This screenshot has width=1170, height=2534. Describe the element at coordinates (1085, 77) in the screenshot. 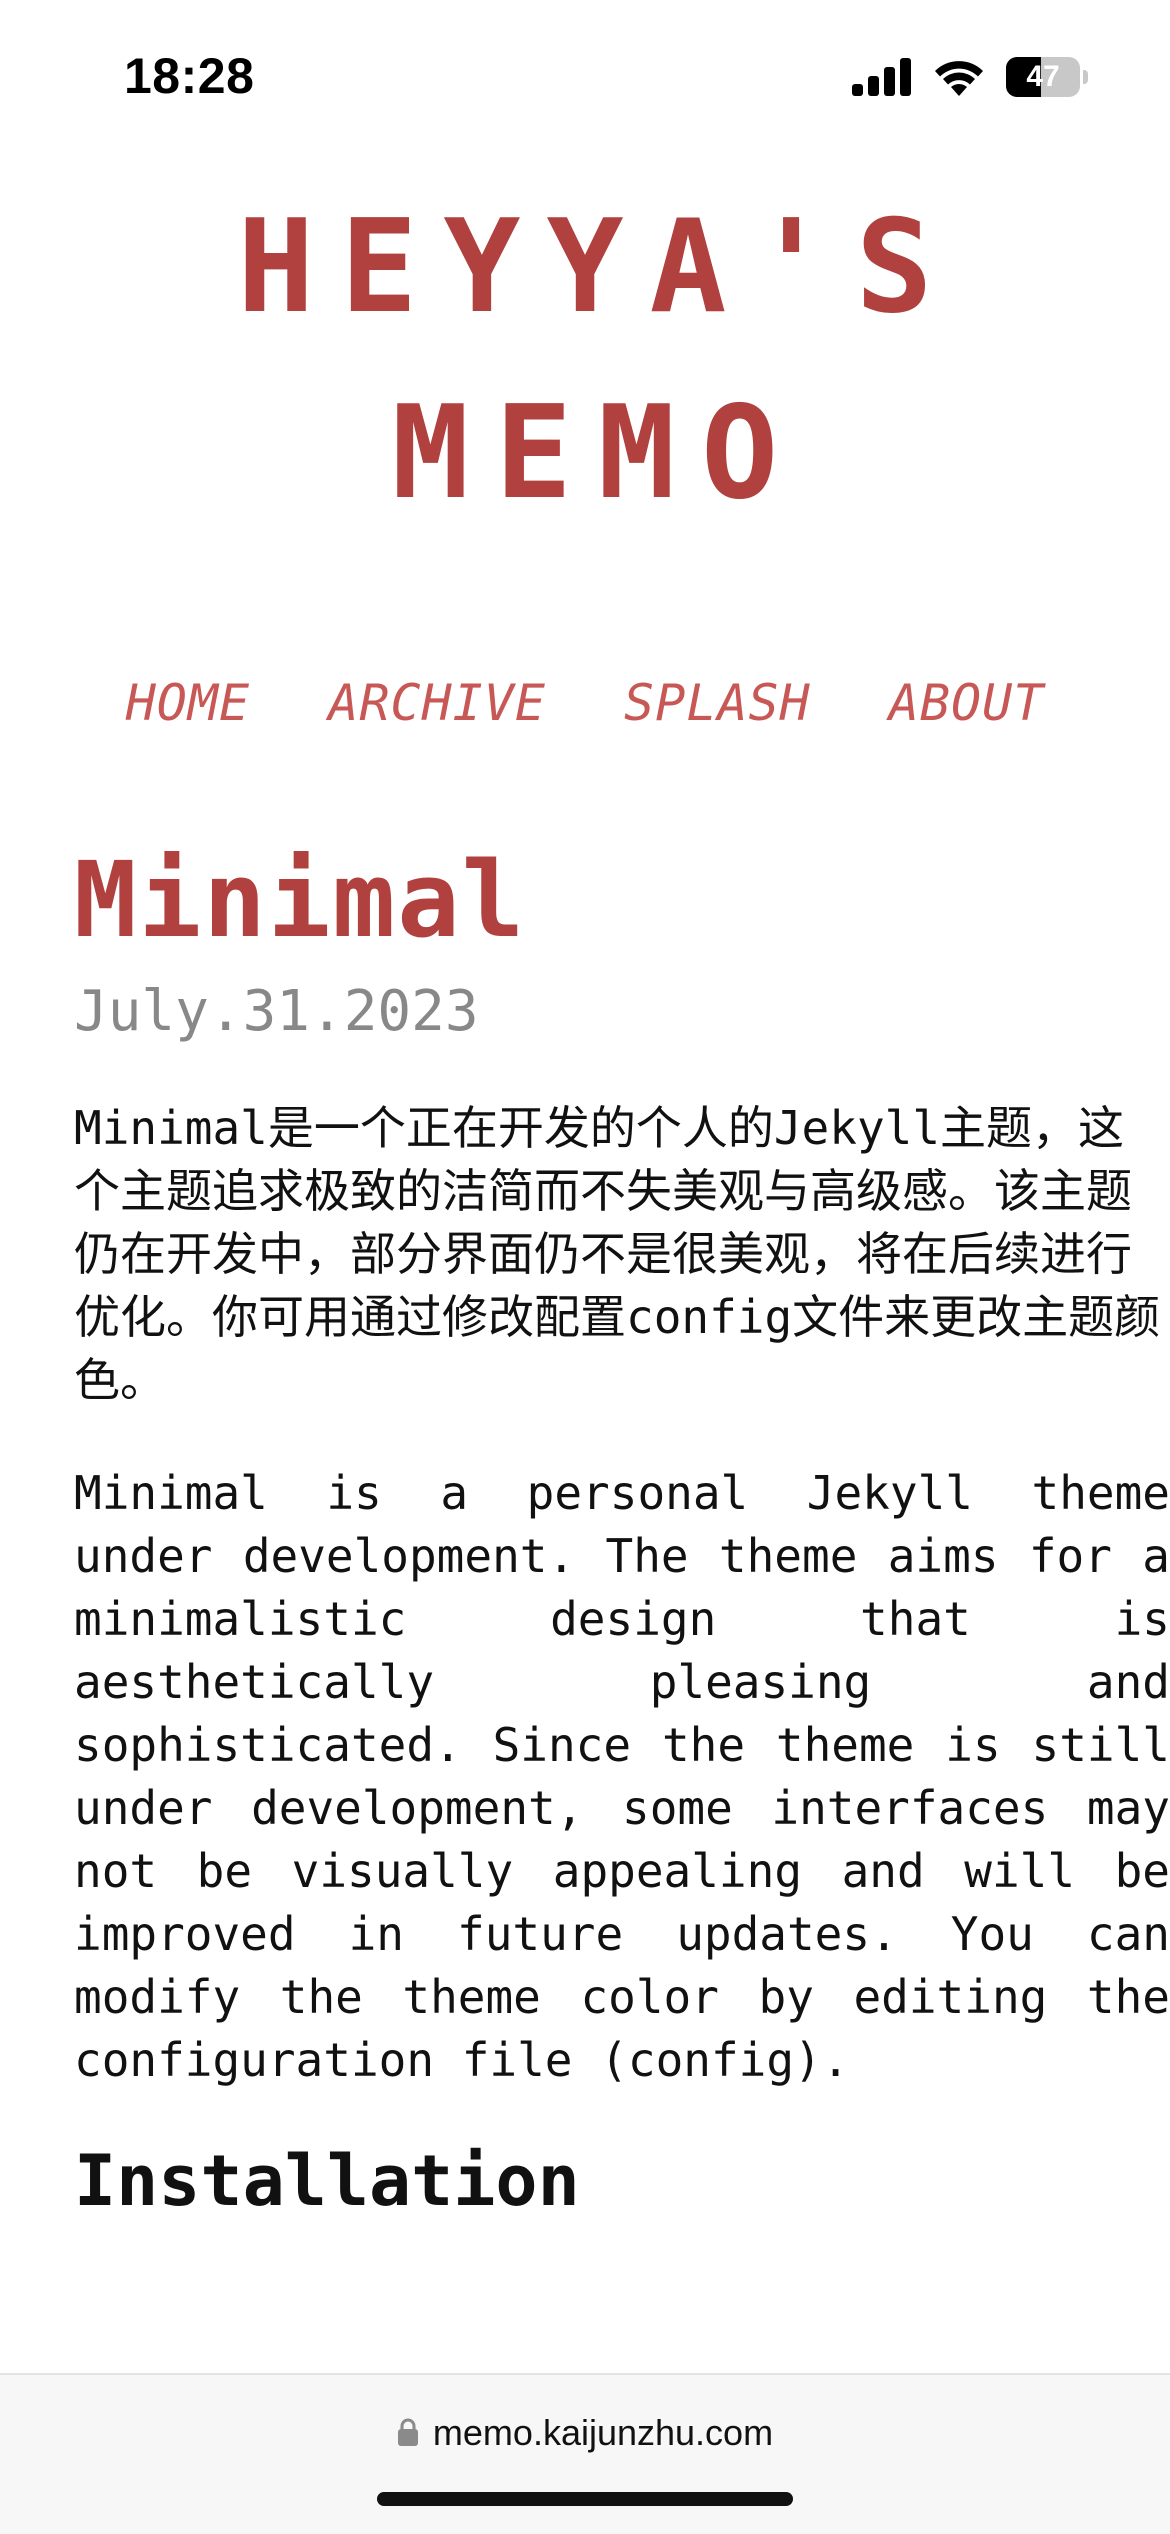

I see `battery-cap` at that location.